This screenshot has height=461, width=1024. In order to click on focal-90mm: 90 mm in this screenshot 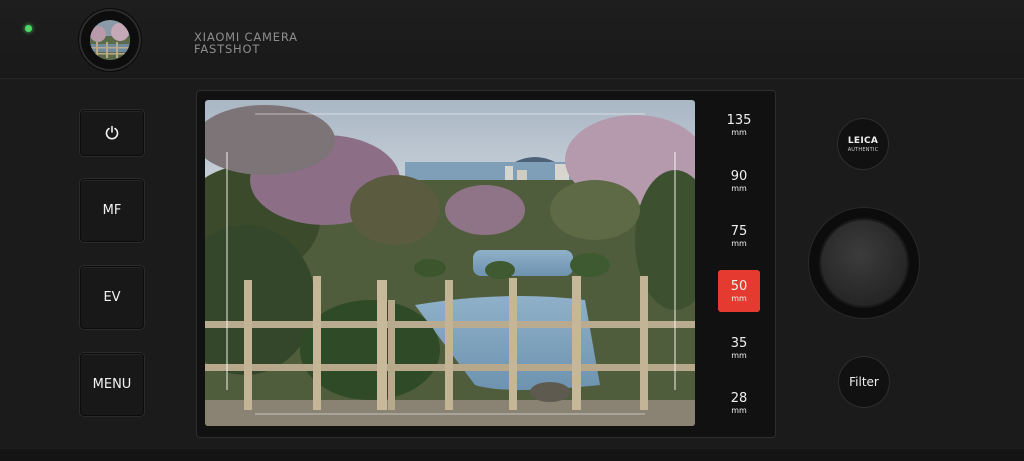, I will do `click(739, 181)`.